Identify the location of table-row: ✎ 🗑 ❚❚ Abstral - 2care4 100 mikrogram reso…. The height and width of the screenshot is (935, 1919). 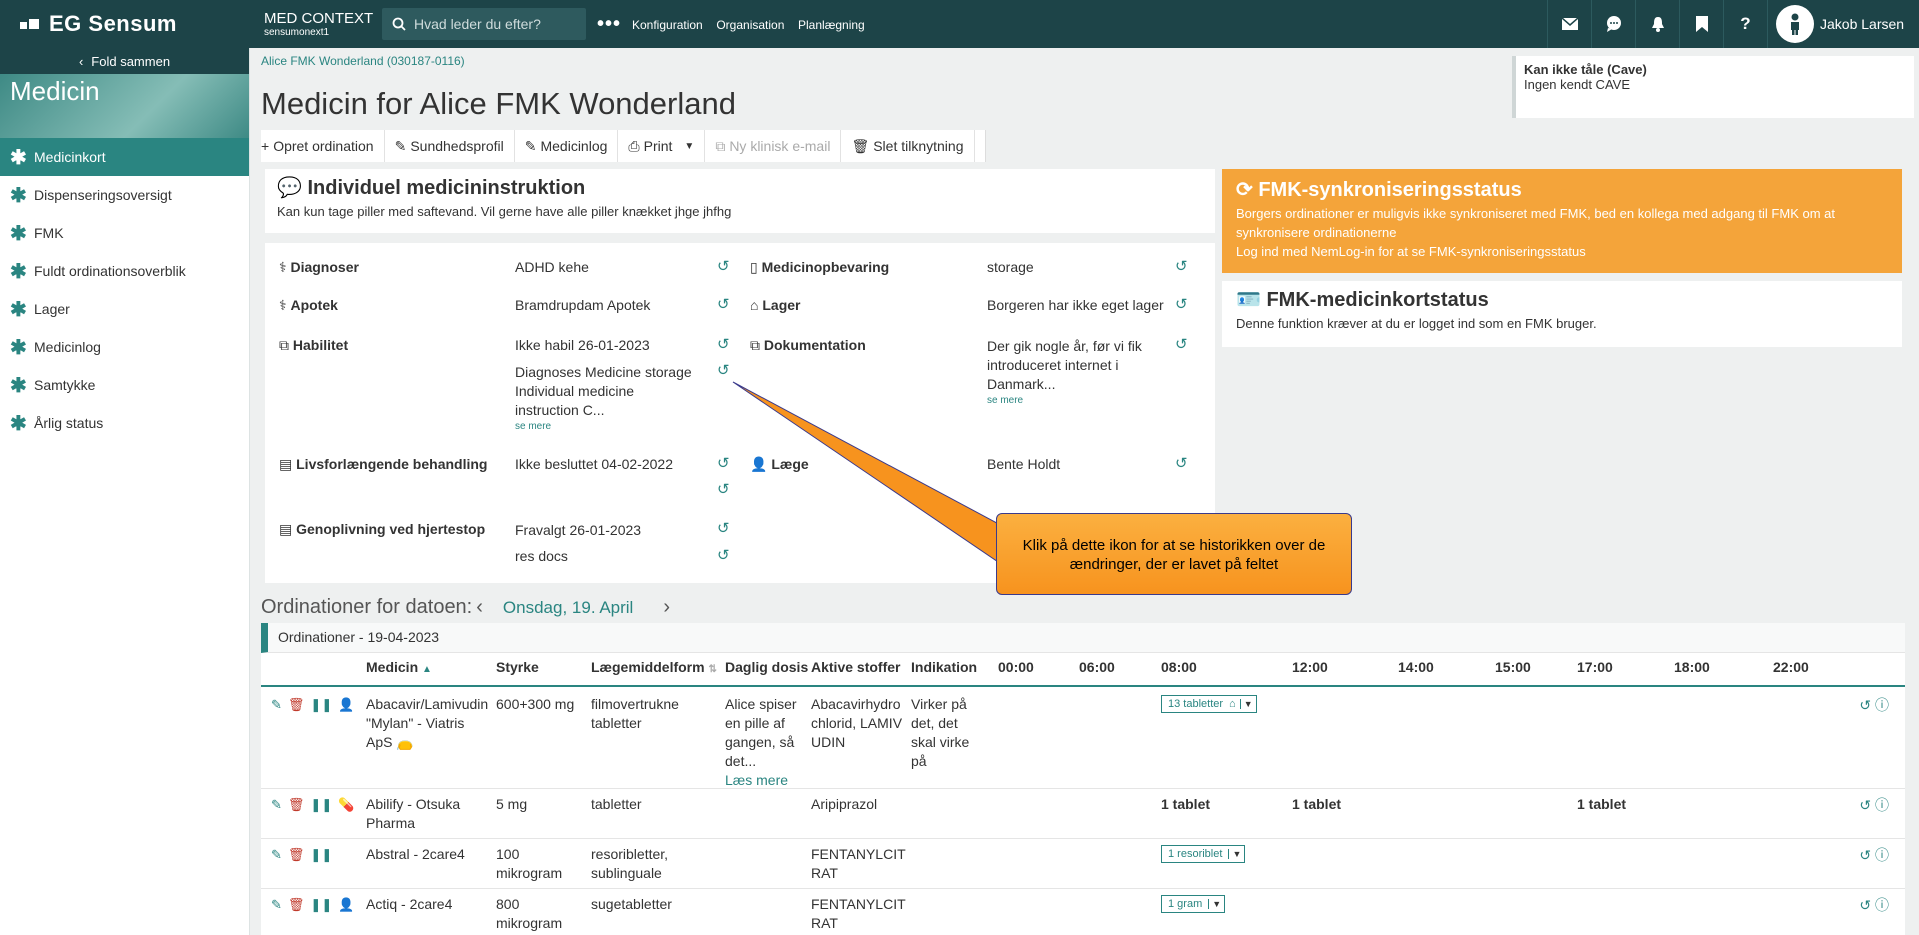
(1083, 864).